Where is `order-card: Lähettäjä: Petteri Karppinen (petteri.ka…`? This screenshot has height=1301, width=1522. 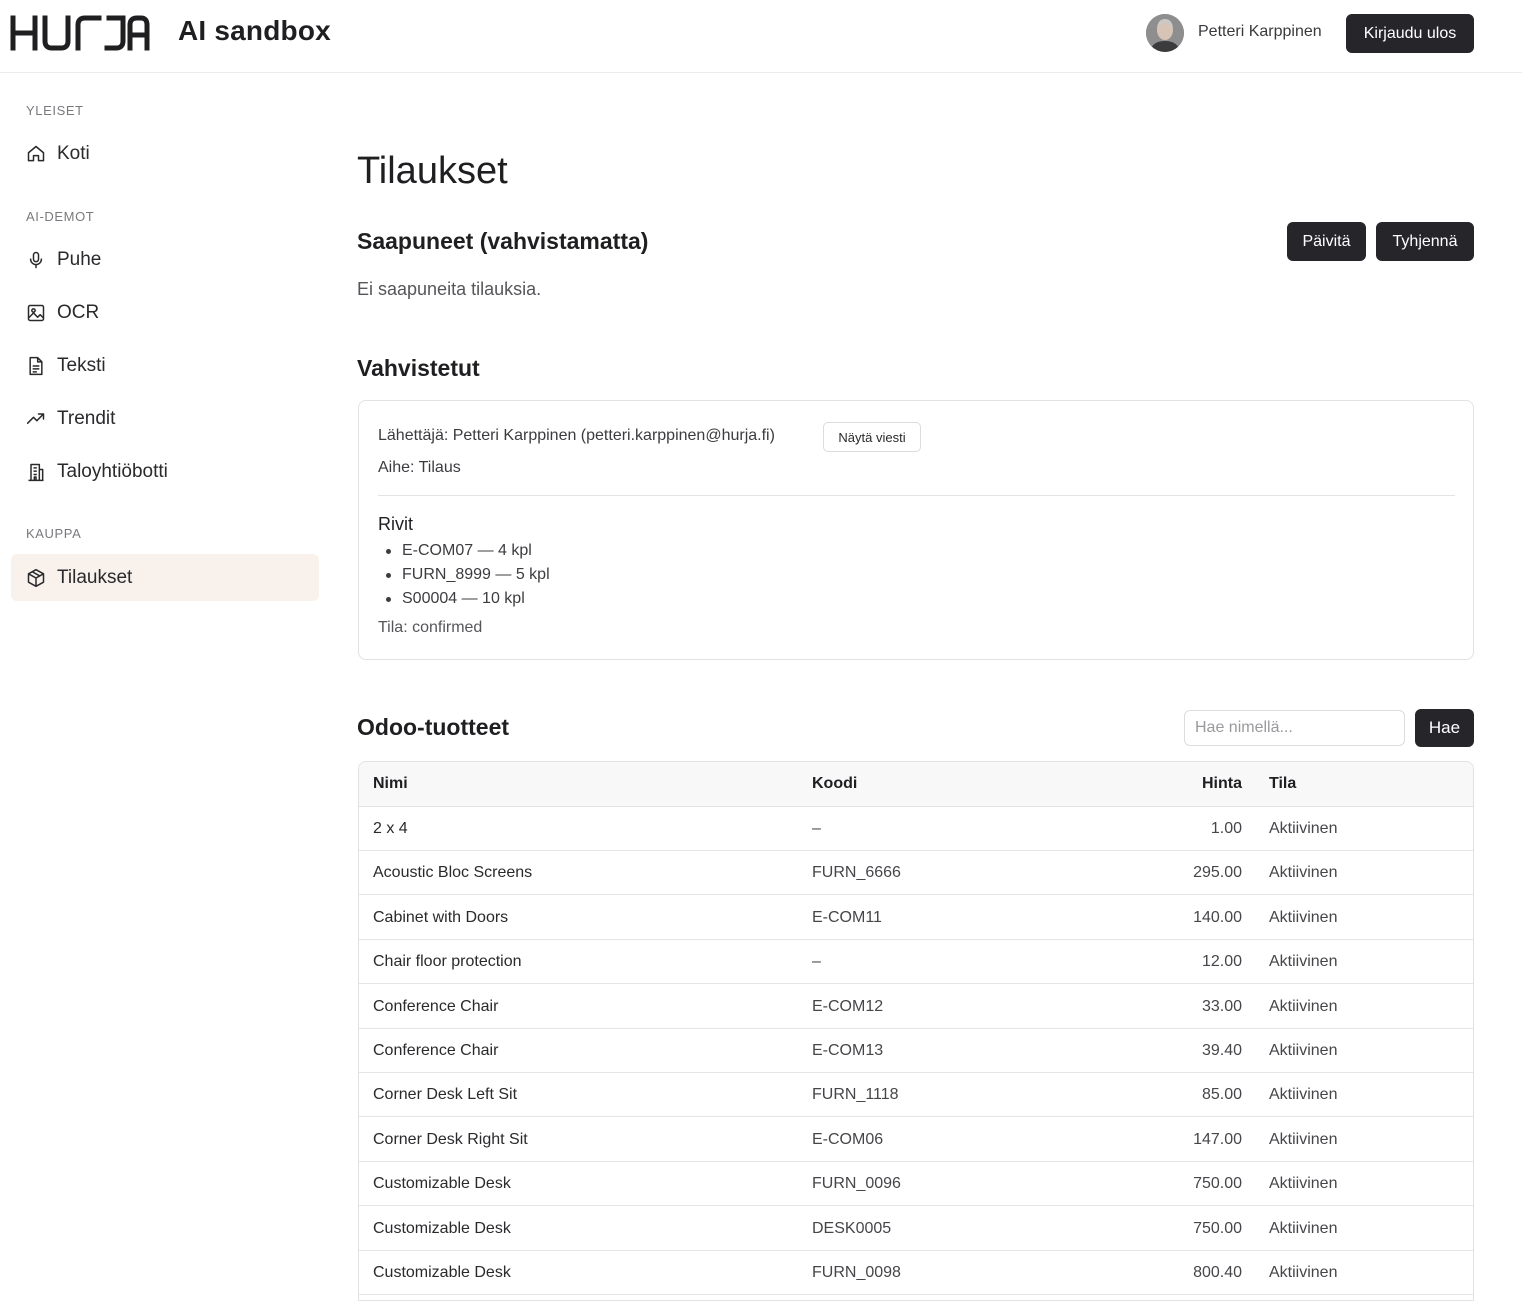
order-card: Lähettäjä: Petteri Karppinen (petteri.ka… is located at coordinates (916, 530).